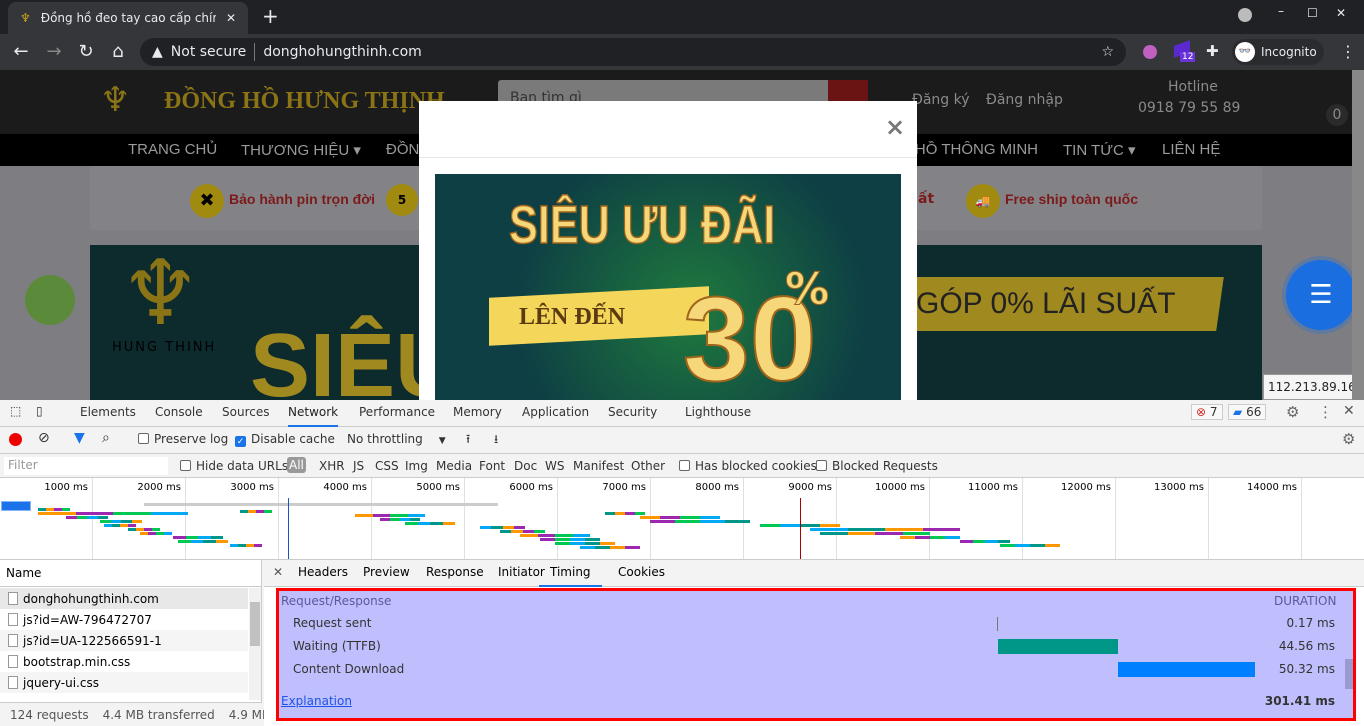 This screenshot has height=726, width=1364. Describe the element at coordinates (313, 416) in the screenshot. I see `tab-network: Network` at that location.